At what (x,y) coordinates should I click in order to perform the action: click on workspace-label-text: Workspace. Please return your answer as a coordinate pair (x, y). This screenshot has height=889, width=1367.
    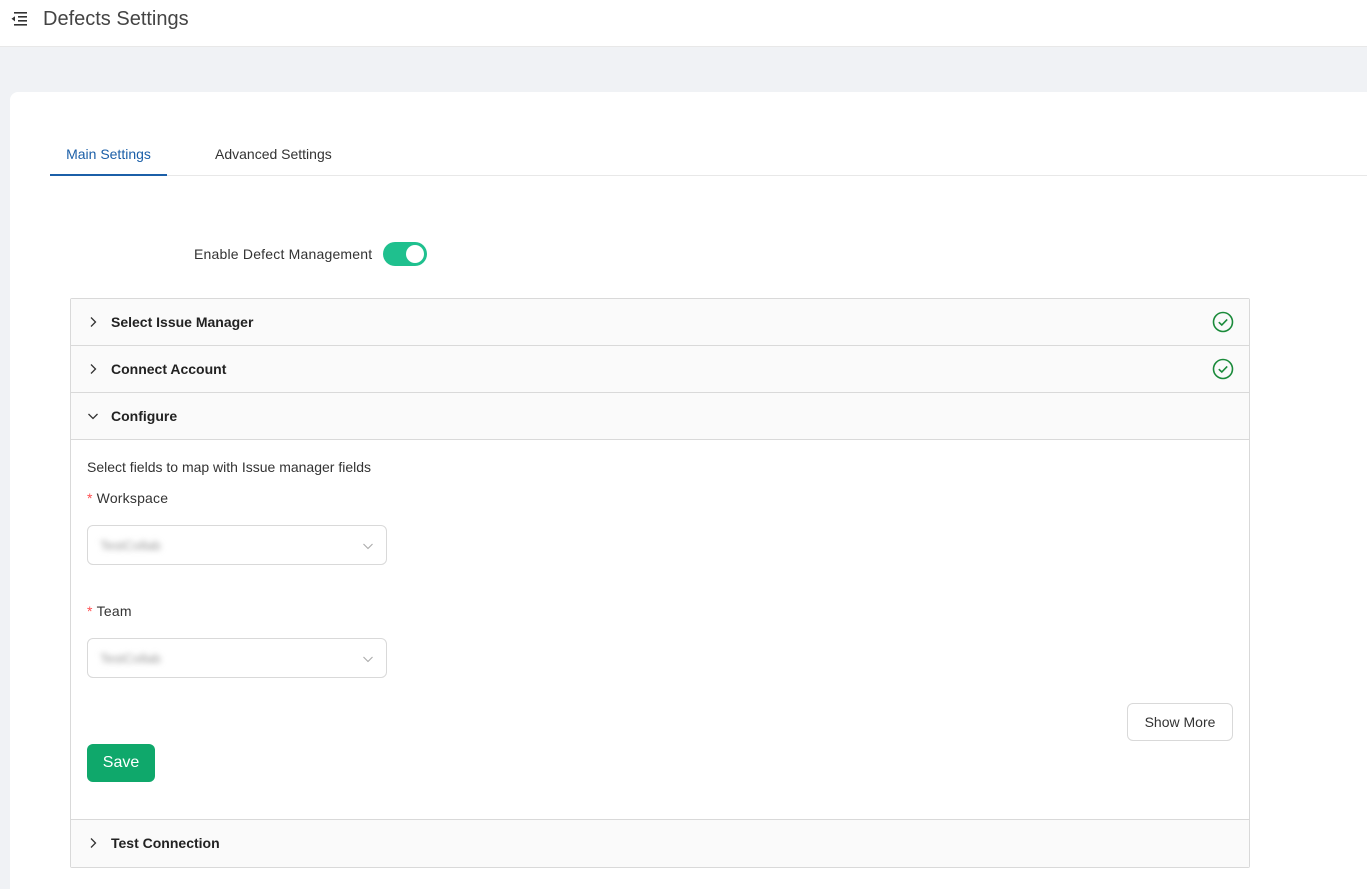
    Looking at the image, I should click on (132, 498).